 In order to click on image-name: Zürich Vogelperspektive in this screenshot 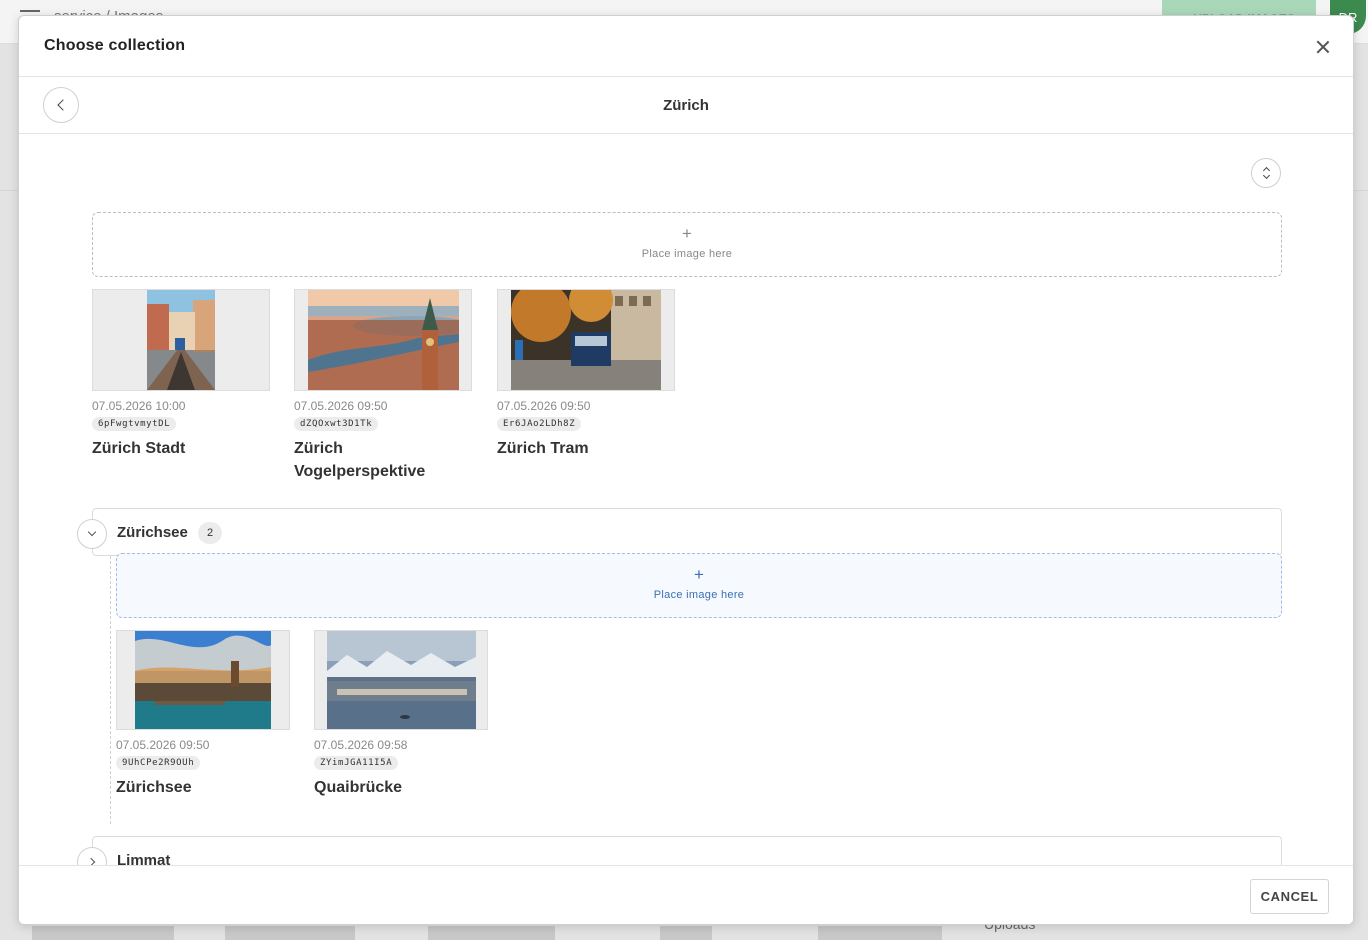, I will do `click(379, 460)`.